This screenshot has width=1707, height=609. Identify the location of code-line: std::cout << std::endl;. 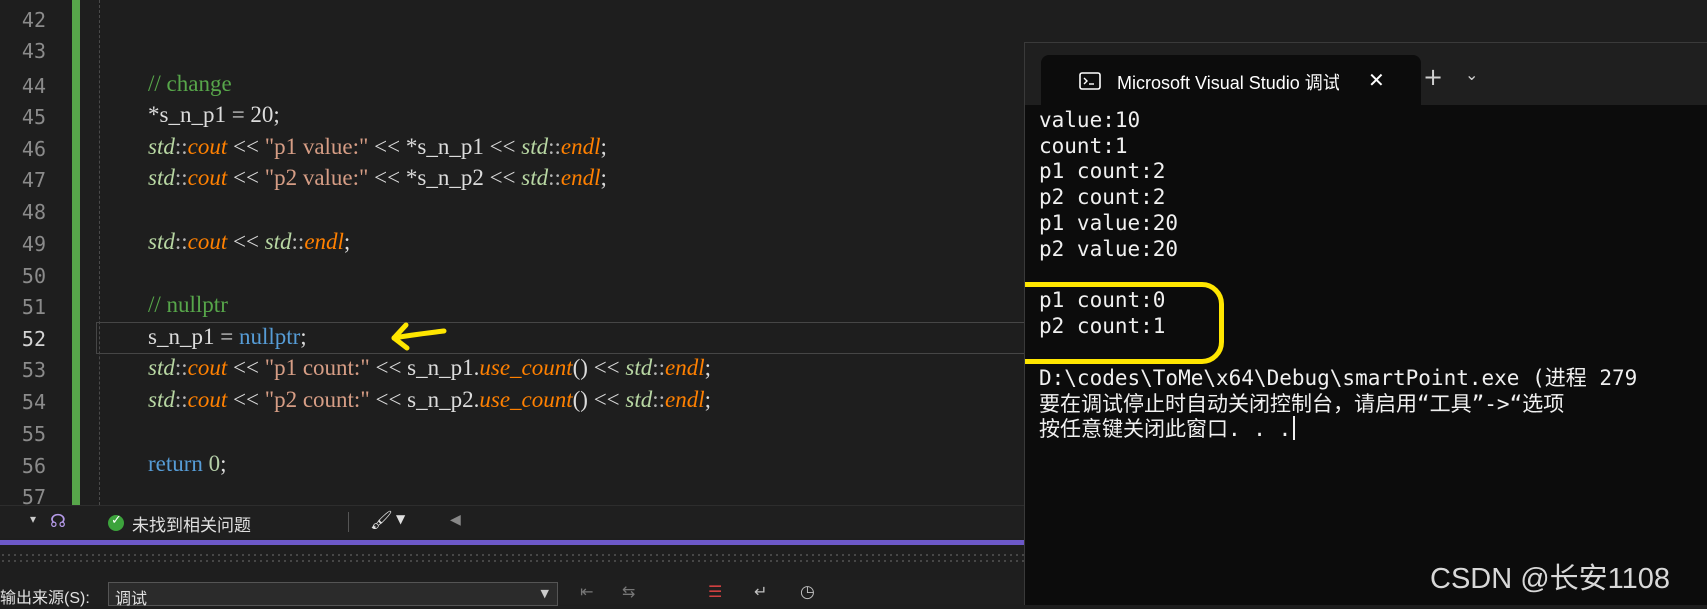
(249, 242).